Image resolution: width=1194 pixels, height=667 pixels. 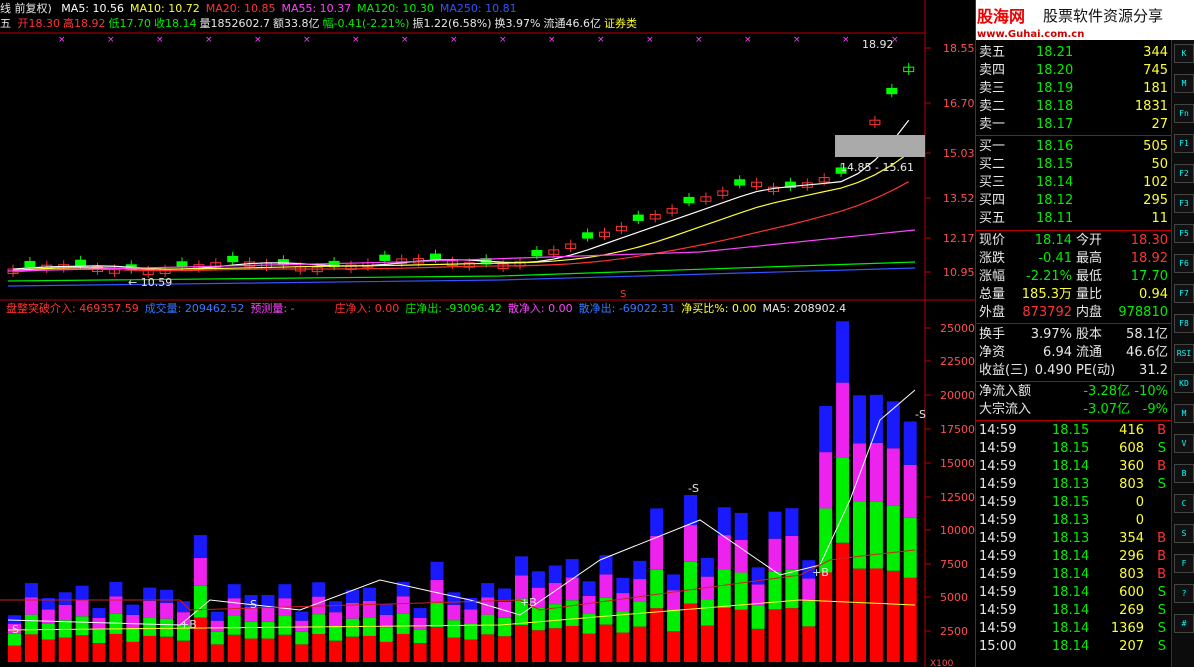 I want to click on toolbar-button: KD, so click(x=1184, y=383).